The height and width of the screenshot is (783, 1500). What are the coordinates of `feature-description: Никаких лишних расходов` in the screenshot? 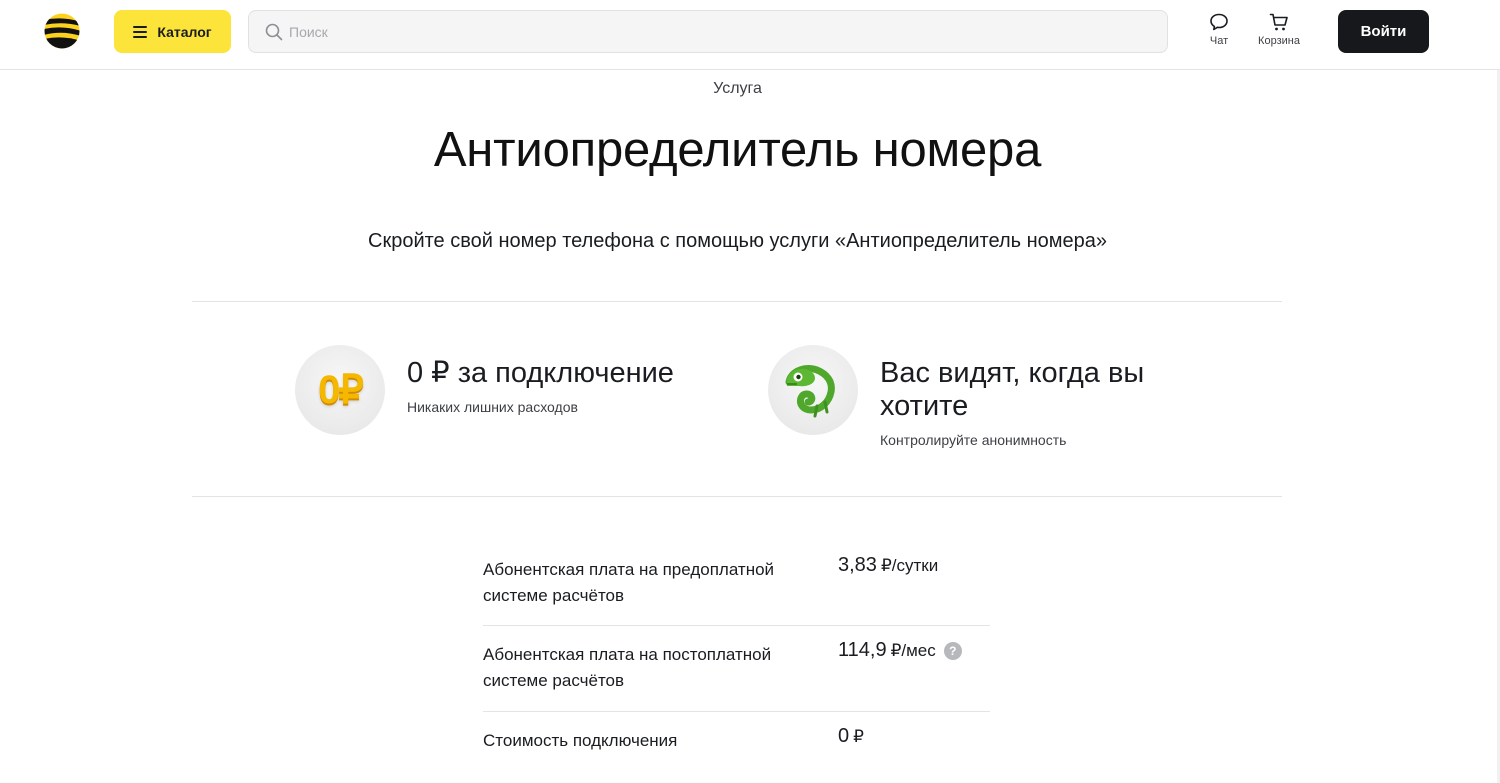 It's located at (492, 407).